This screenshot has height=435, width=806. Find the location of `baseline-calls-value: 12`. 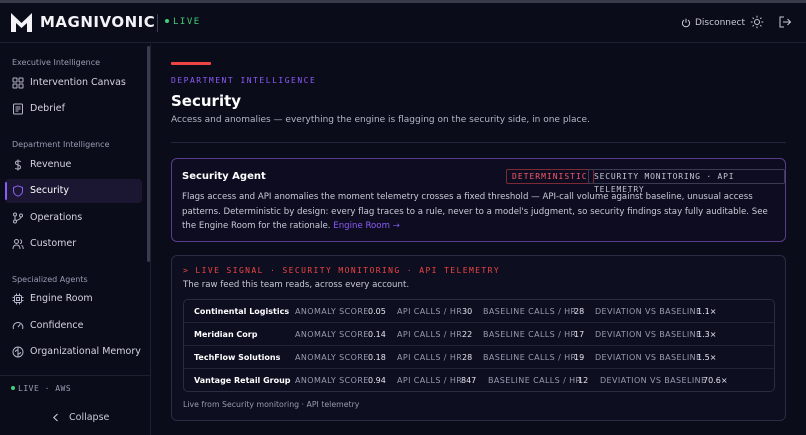

baseline-calls-value: 12 is located at coordinates (583, 380).